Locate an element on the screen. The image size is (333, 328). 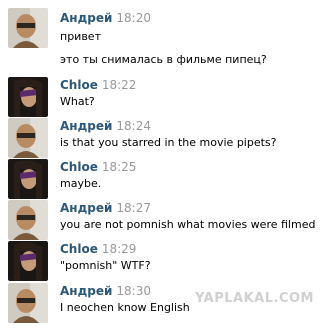
message-time: 18:20 is located at coordinates (133, 18).